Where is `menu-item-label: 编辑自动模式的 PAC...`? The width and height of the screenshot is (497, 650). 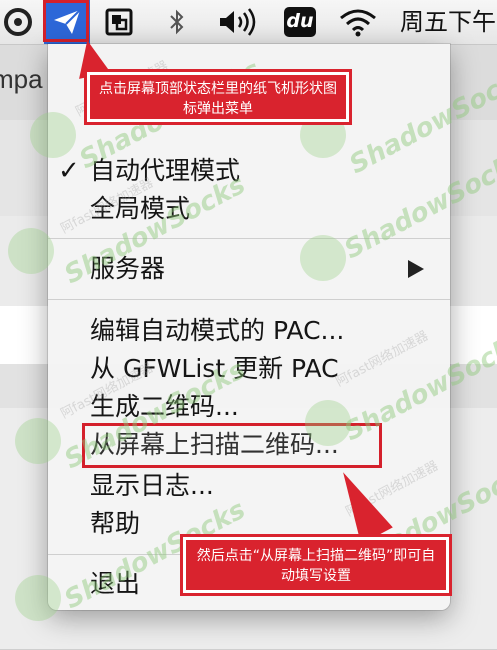 menu-item-label: 编辑自动模式的 PAC... is located at coordinates (217, 330).